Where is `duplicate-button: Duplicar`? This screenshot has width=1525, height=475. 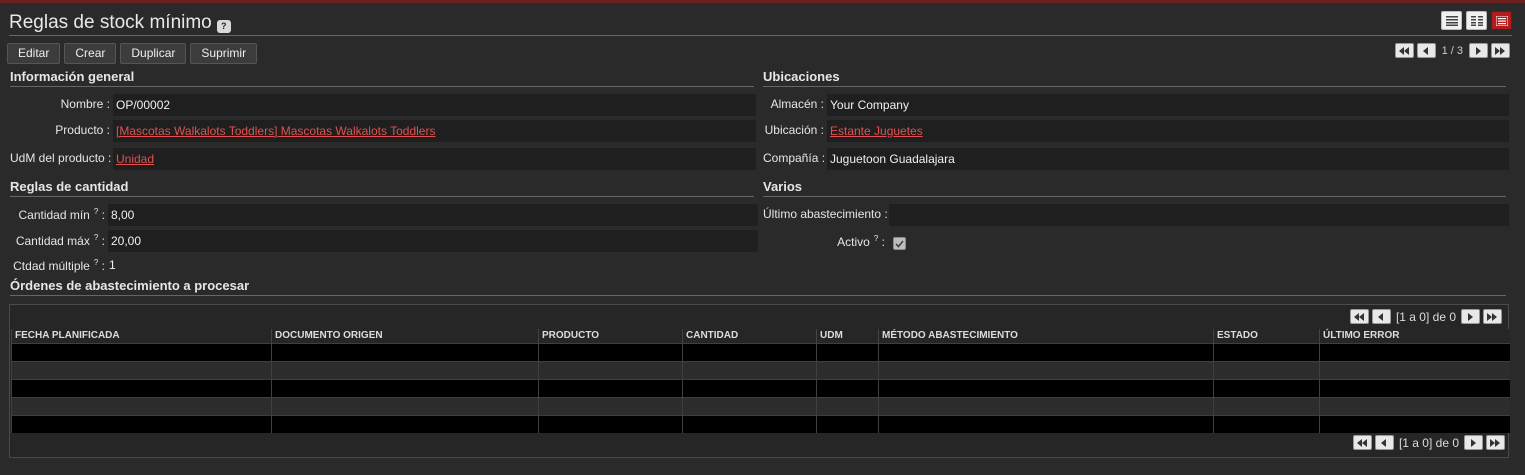
duplicate-button: Duplicar is located at coordinates (153, 53).